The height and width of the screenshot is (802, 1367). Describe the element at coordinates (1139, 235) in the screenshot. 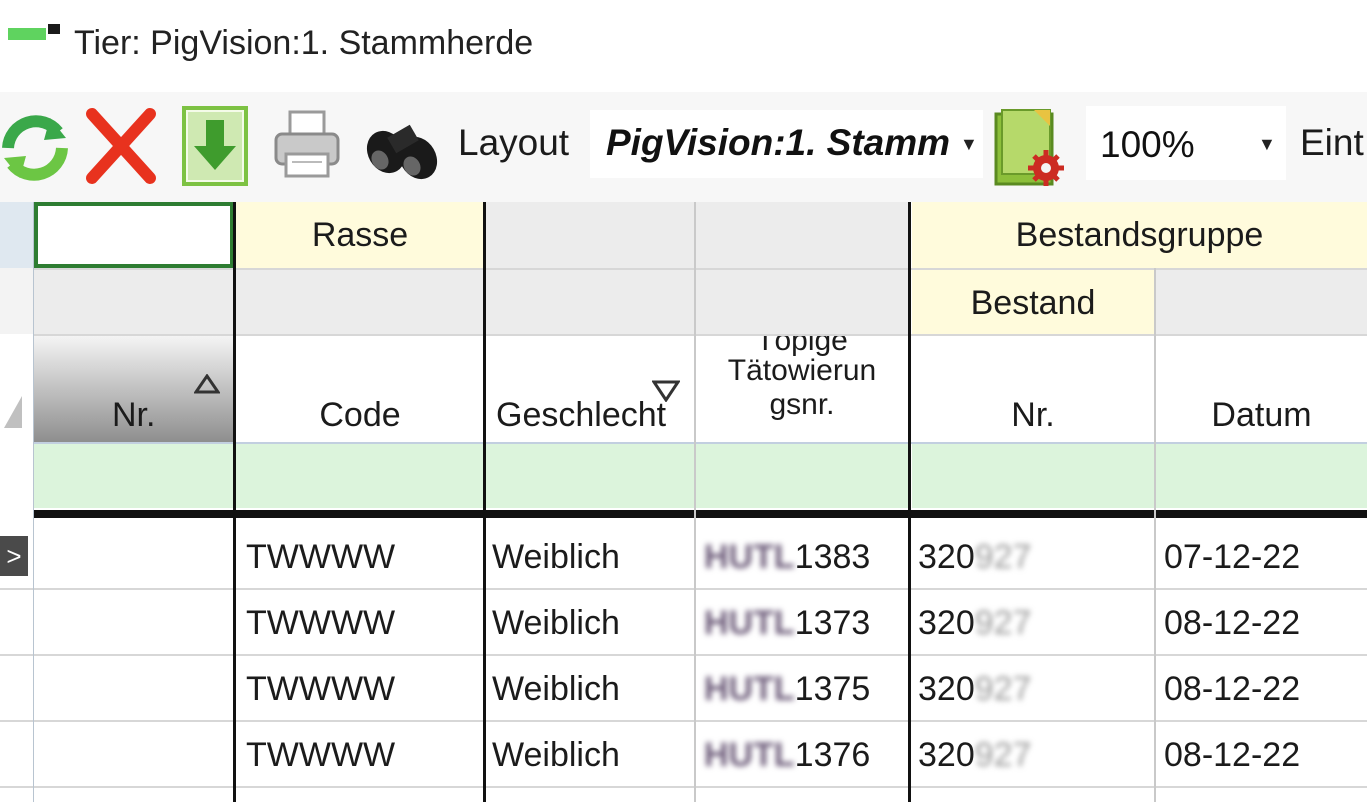

I see `group-header-bestandsgruppe-label: Bestandsgruppe` at that location.